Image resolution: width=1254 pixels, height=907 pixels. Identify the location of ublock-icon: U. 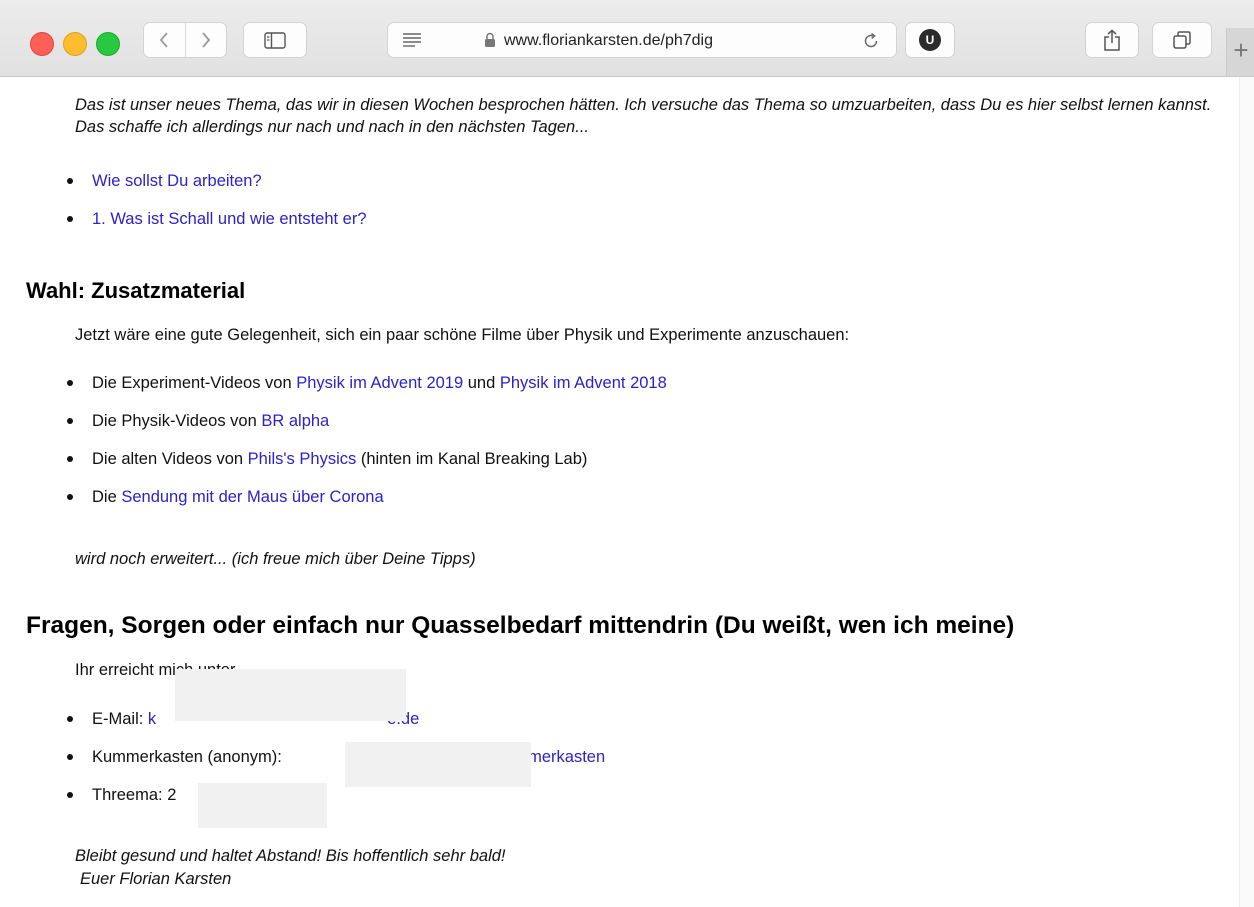
(930, 40).